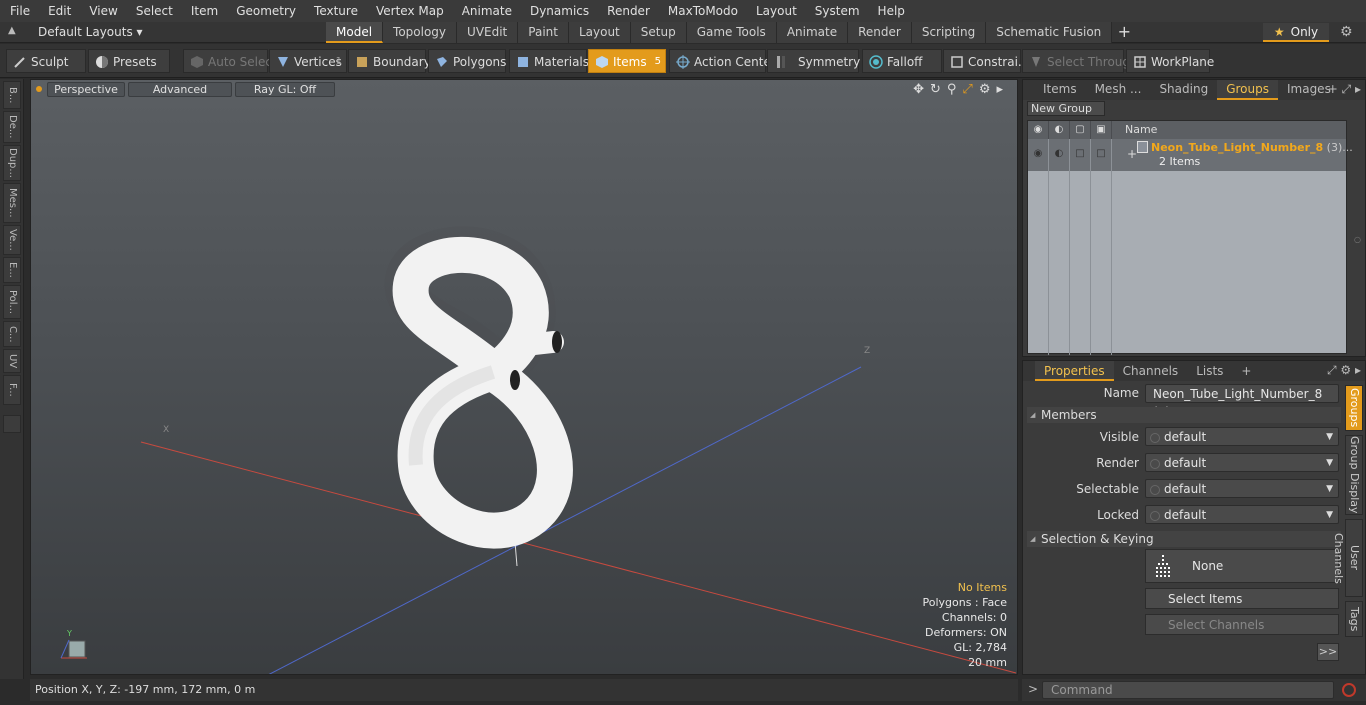 The width and height of the screenshot is (1366, 705). I want to click on symmetry-button: Symmetry, so click(813, 61).